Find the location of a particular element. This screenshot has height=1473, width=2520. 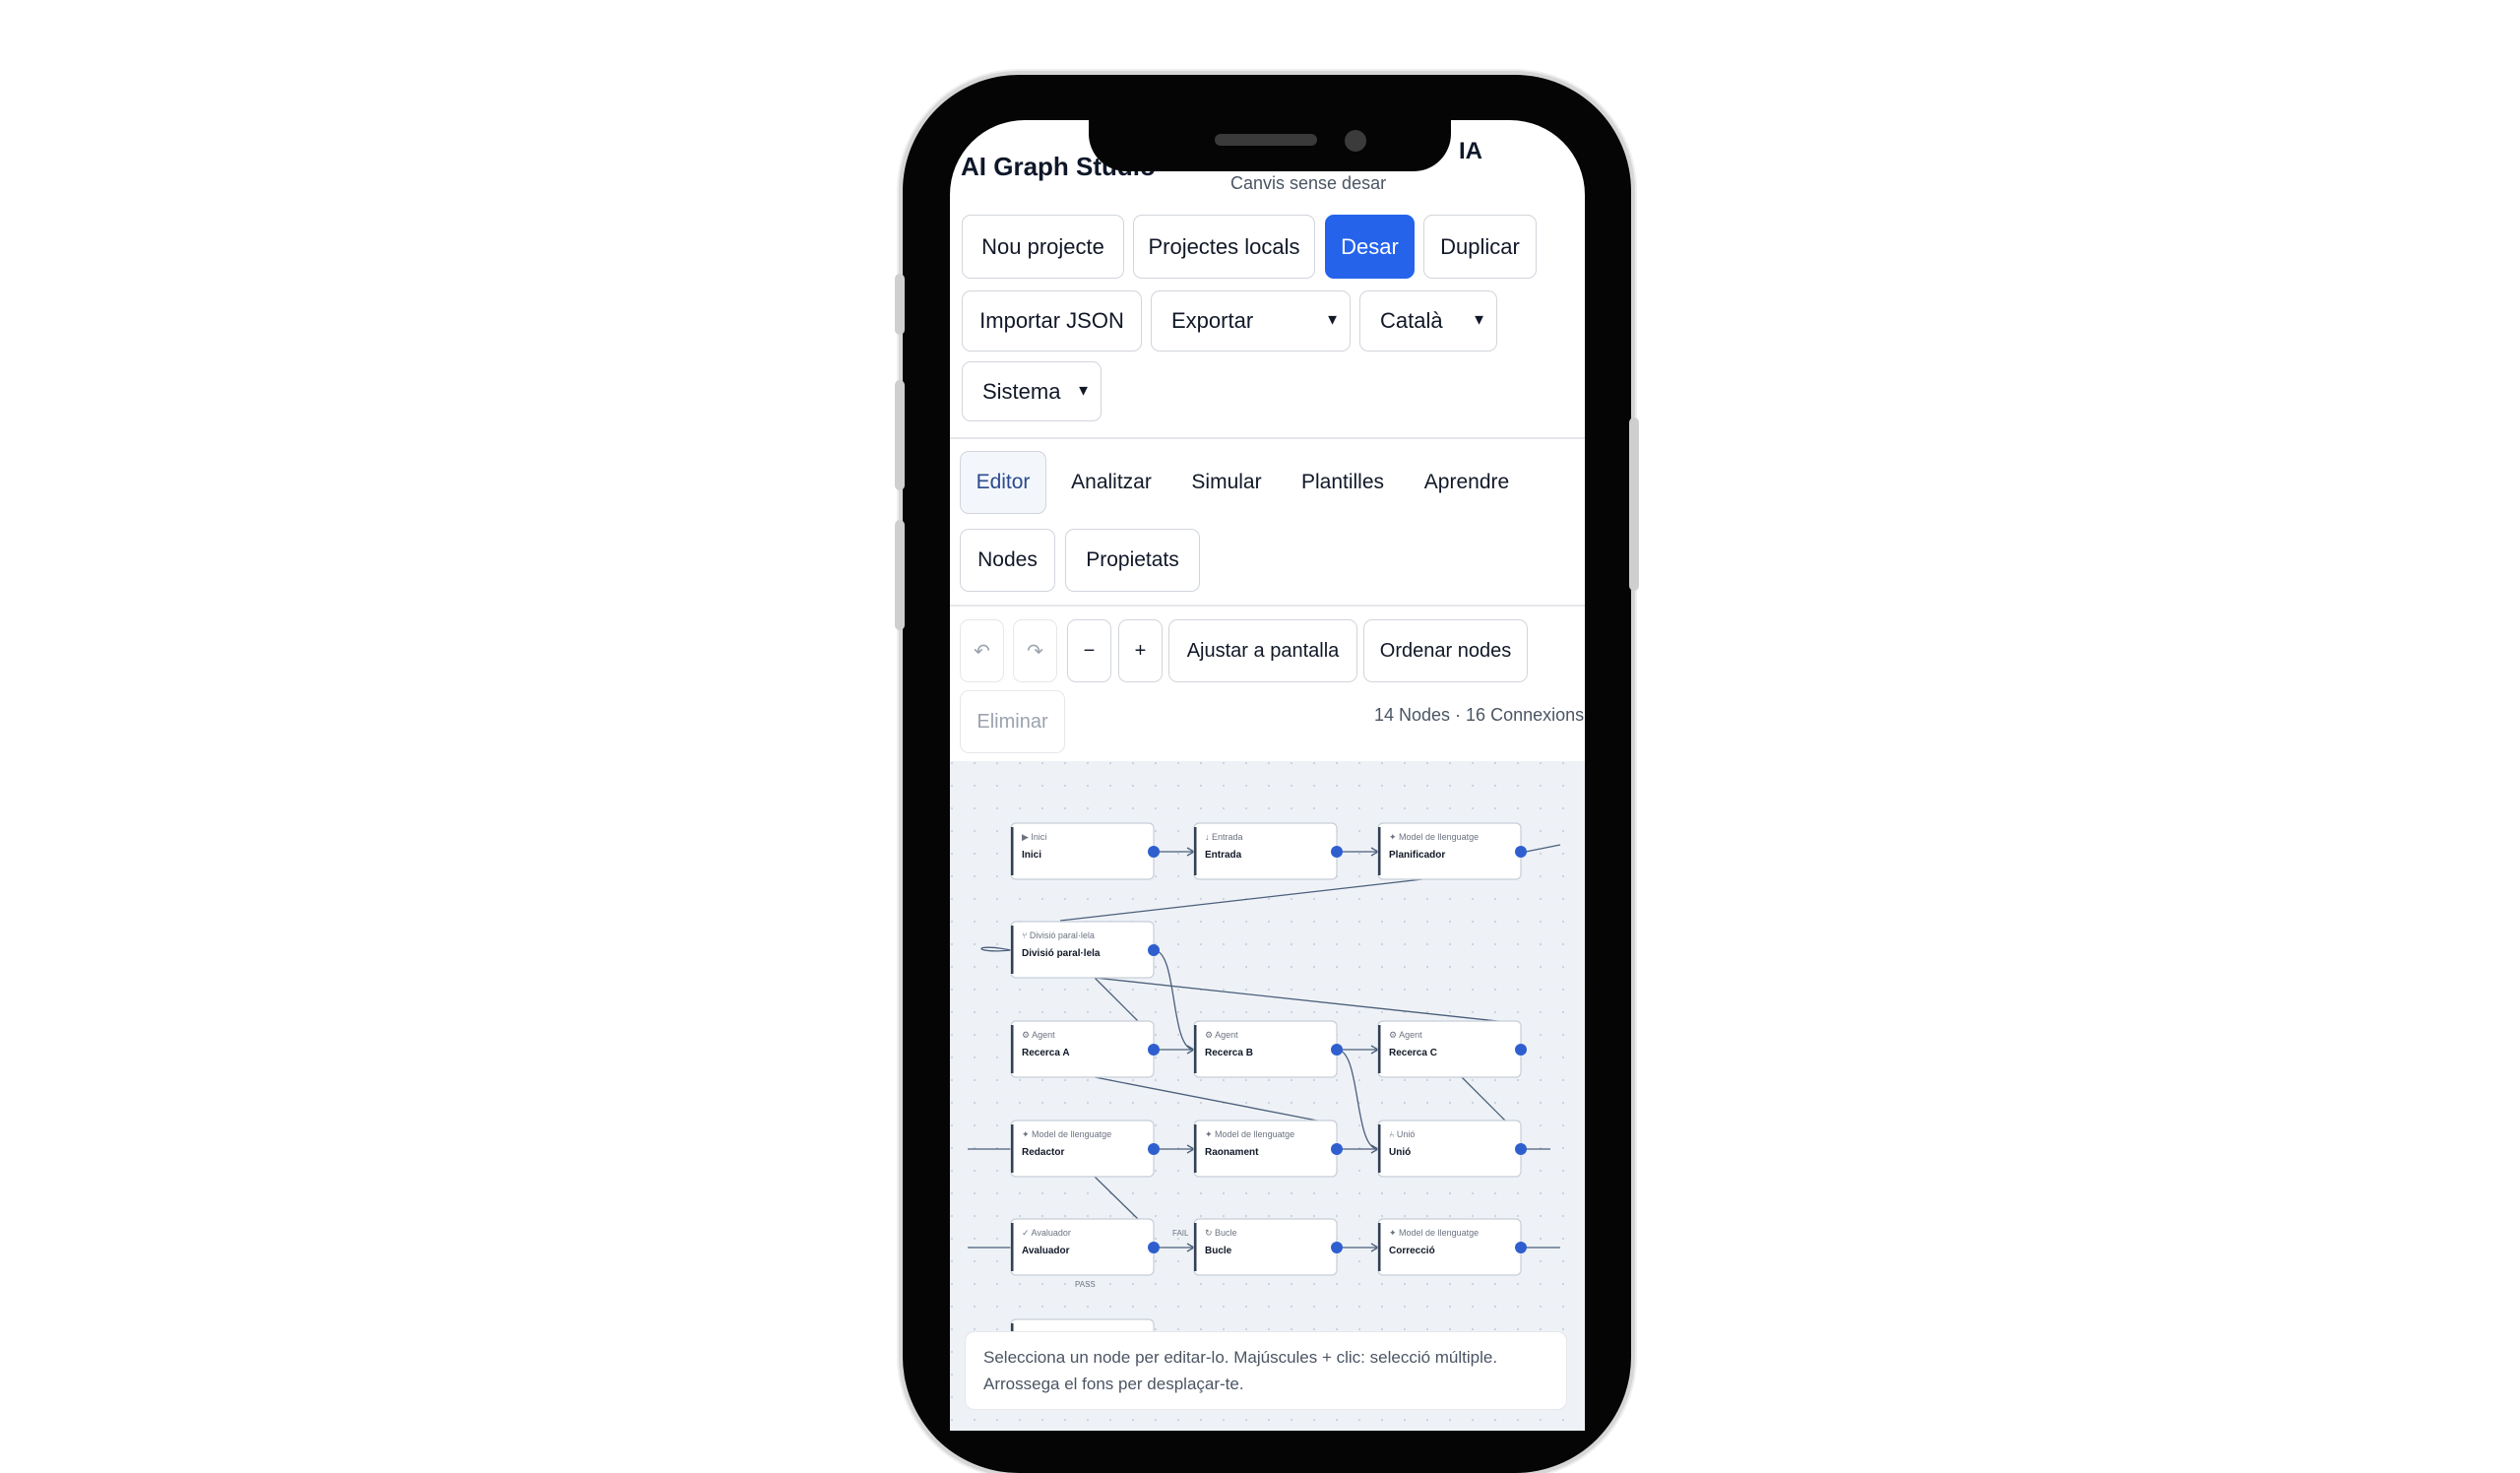

mute-switch is located at coordinates (900, 304).